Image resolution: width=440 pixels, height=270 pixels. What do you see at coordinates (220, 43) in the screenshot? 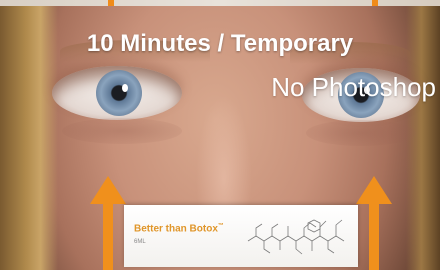
I see `headline-text: 10 Minutes / Temporary` at bounding box center [220, 43].